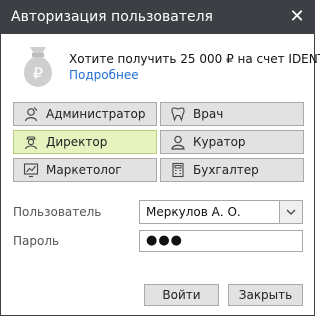 The image size is (320, 316). I want to click on promo-text: Хотите получить 25 000 ₽ на счет IDENT?, so click(194, 59).